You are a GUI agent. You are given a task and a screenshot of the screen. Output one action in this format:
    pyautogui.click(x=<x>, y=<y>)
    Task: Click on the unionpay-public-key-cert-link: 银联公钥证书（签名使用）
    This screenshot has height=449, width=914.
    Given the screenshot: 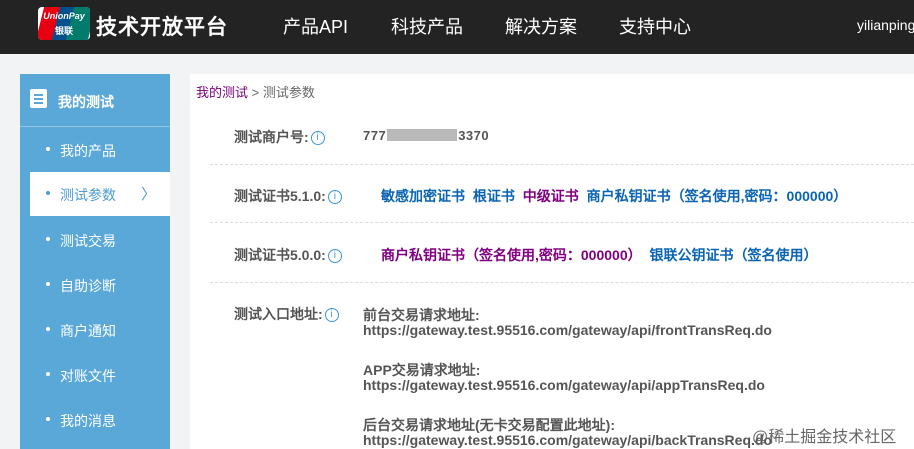 What is the action you would take?
    pyautogui.click(x=734, y=255)
    